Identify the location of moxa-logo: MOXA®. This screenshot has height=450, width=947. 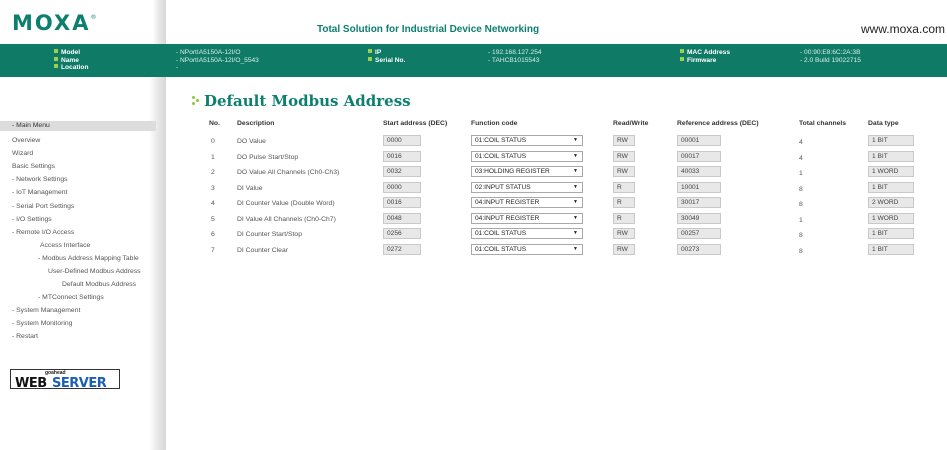
(54, 23).